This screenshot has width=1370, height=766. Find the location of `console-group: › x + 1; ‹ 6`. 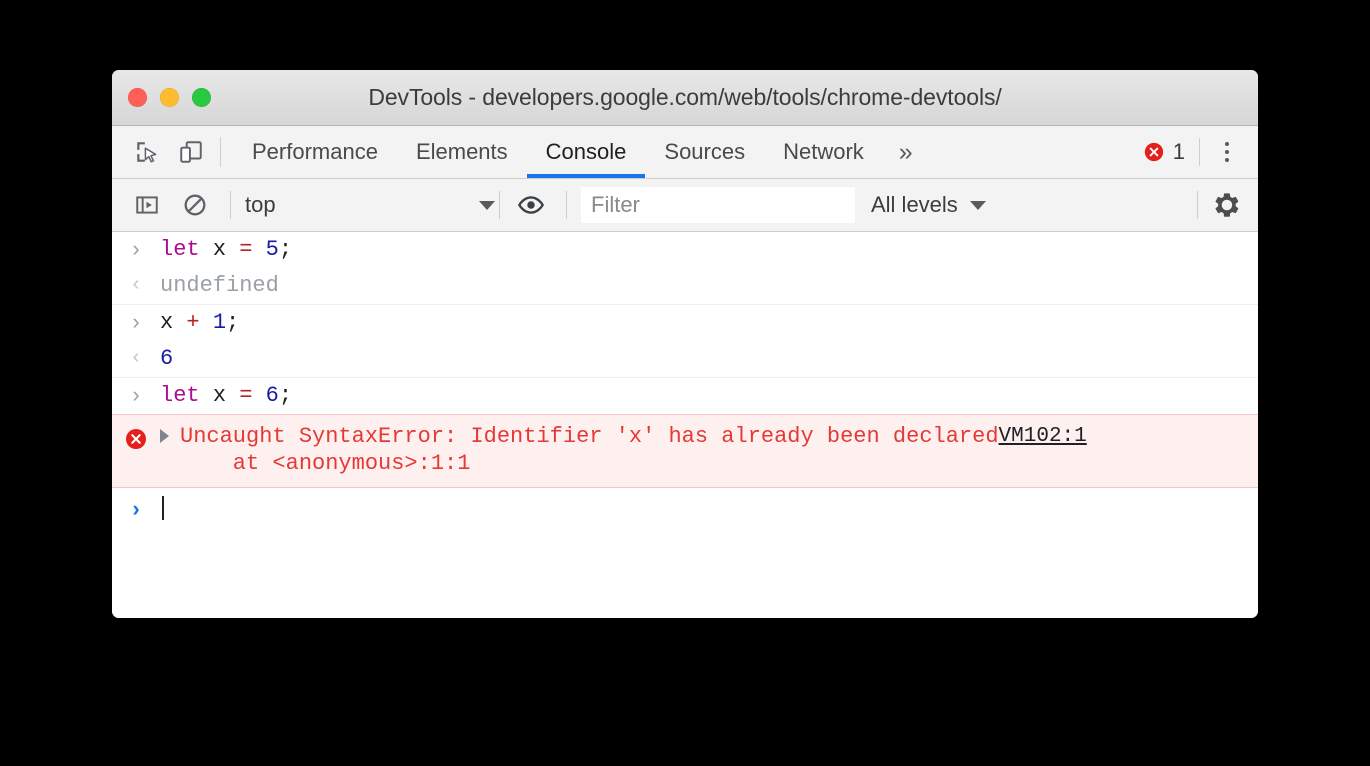

console-group: › x + 1; ‹ 6 is located at coordinates (685, 341).